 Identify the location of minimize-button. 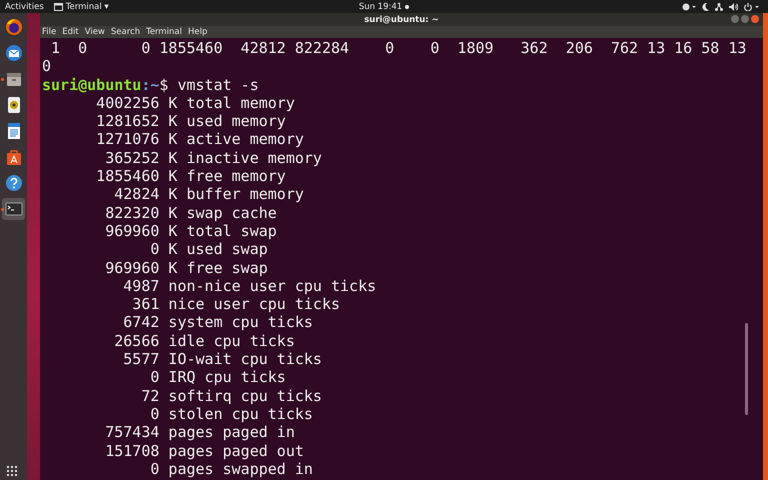
(735, 19).